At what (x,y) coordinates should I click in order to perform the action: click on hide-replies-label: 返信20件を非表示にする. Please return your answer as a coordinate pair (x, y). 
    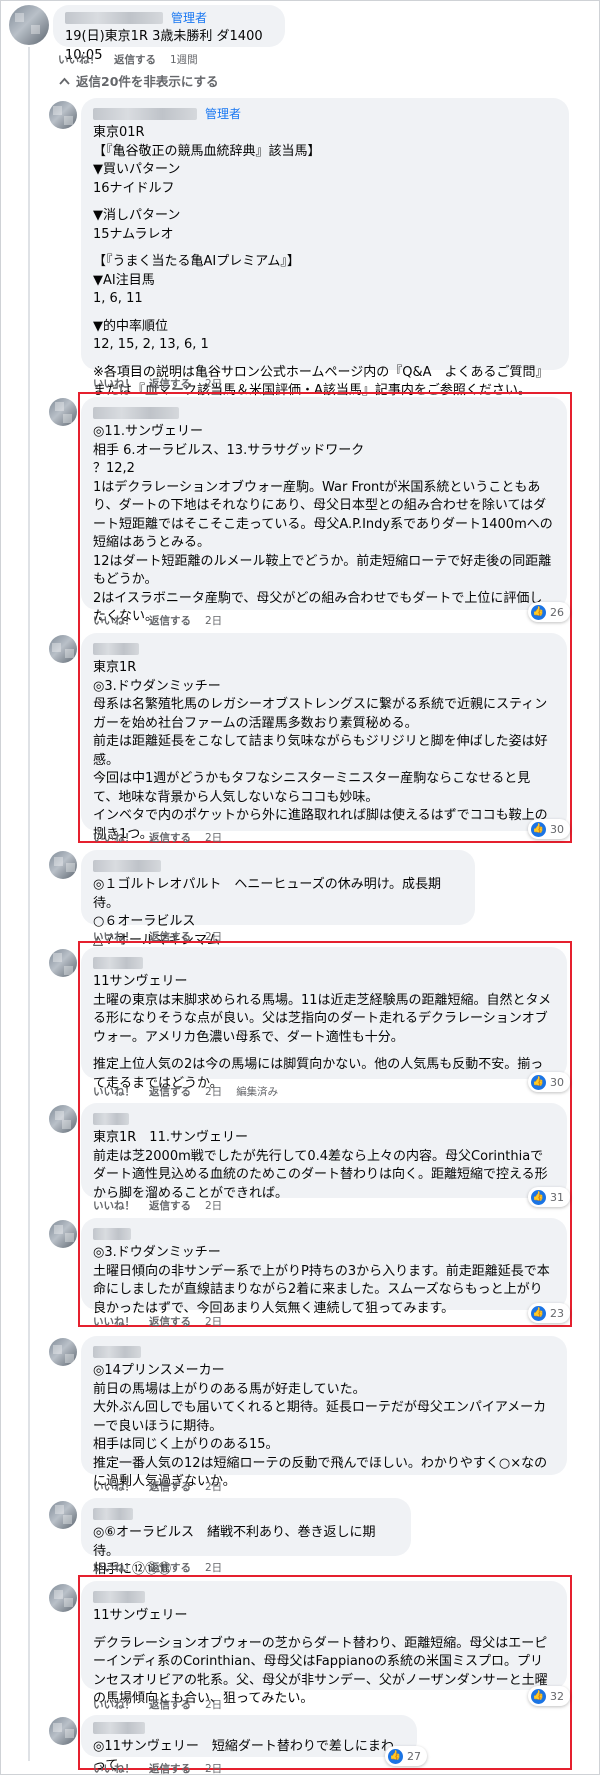
    Looking at the image, I should click on (147, 81).